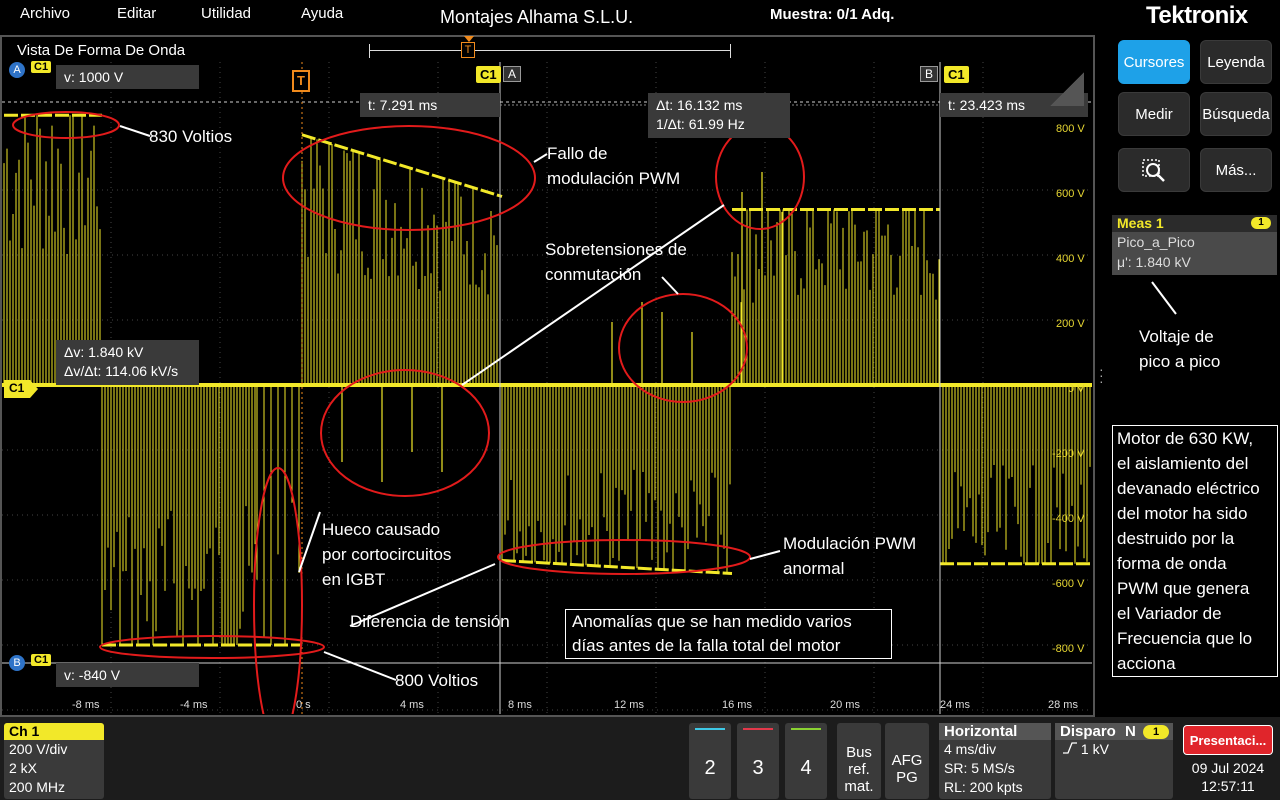 This screenshot has height=800, width=1280. Describe the element at coordinates (706, 645) in the screenshot. I see `annotation-line: días antes de la falla total del motor` at that location.